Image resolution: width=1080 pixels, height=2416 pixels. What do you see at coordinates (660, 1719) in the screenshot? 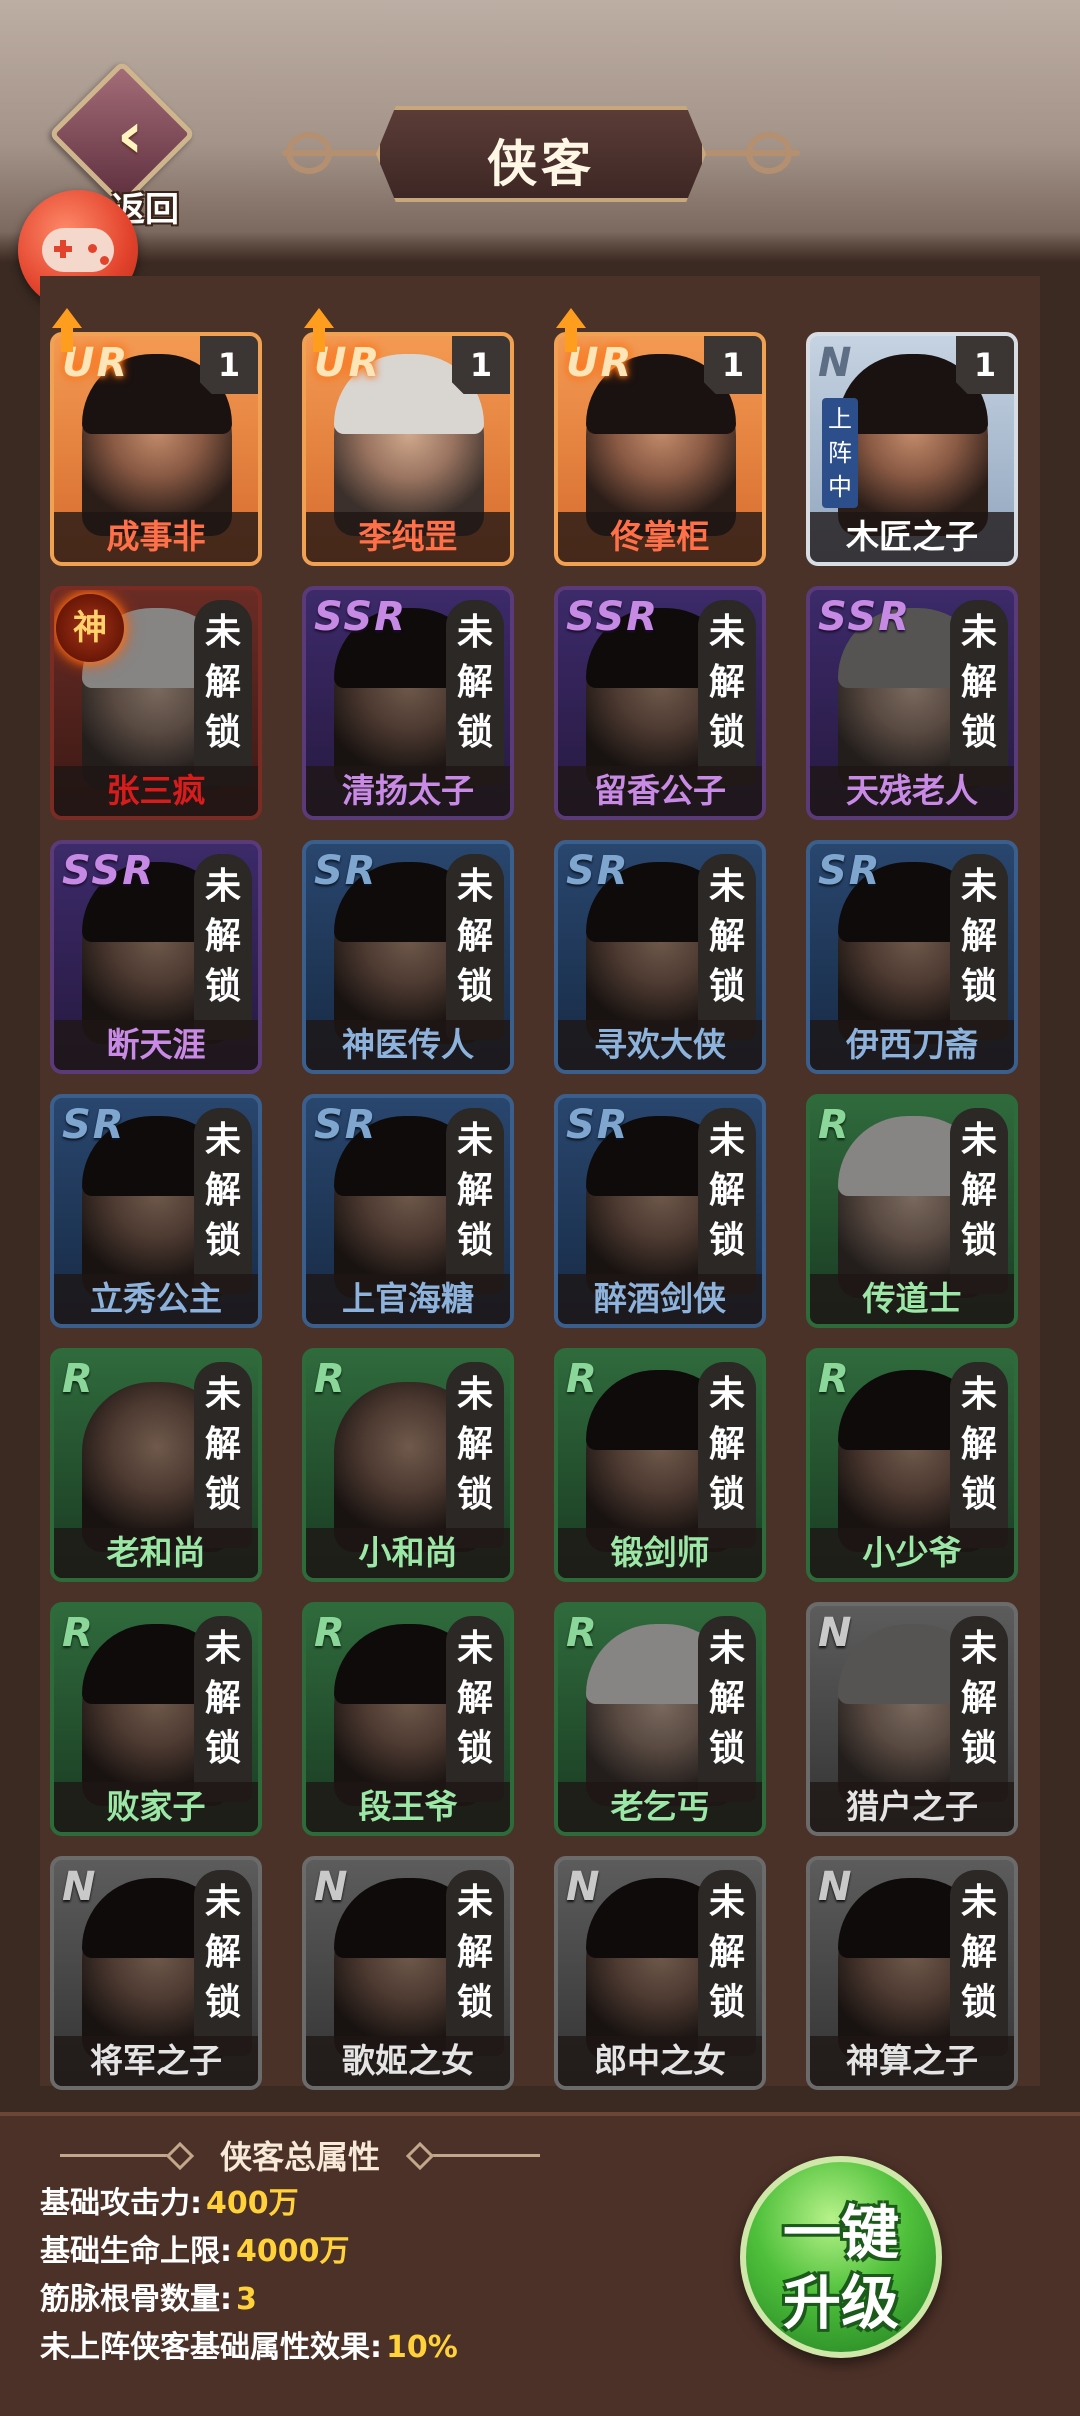
I see `hero-card: R 未解锁 老乞丐` at bounding box center [660, 1719].